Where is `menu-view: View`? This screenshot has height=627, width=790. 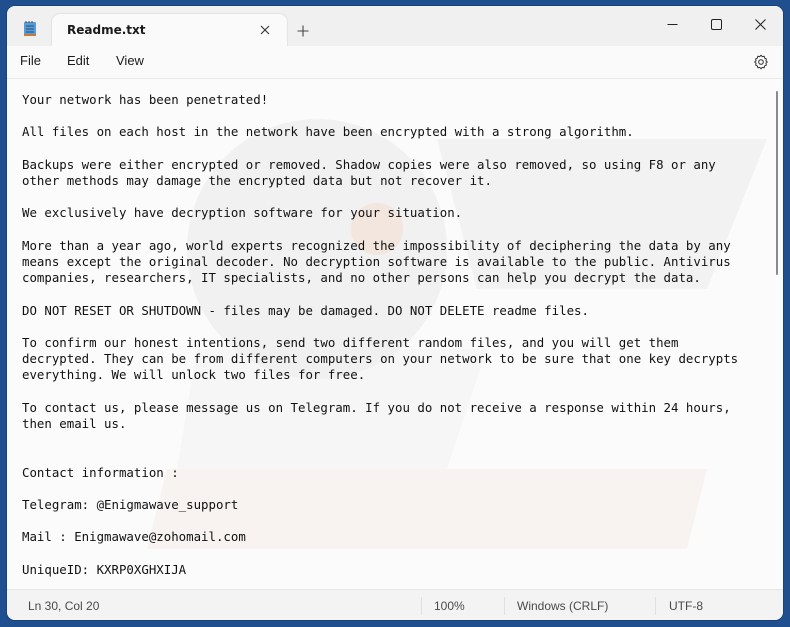 menu-view: View is located at coordinates (130, 60).